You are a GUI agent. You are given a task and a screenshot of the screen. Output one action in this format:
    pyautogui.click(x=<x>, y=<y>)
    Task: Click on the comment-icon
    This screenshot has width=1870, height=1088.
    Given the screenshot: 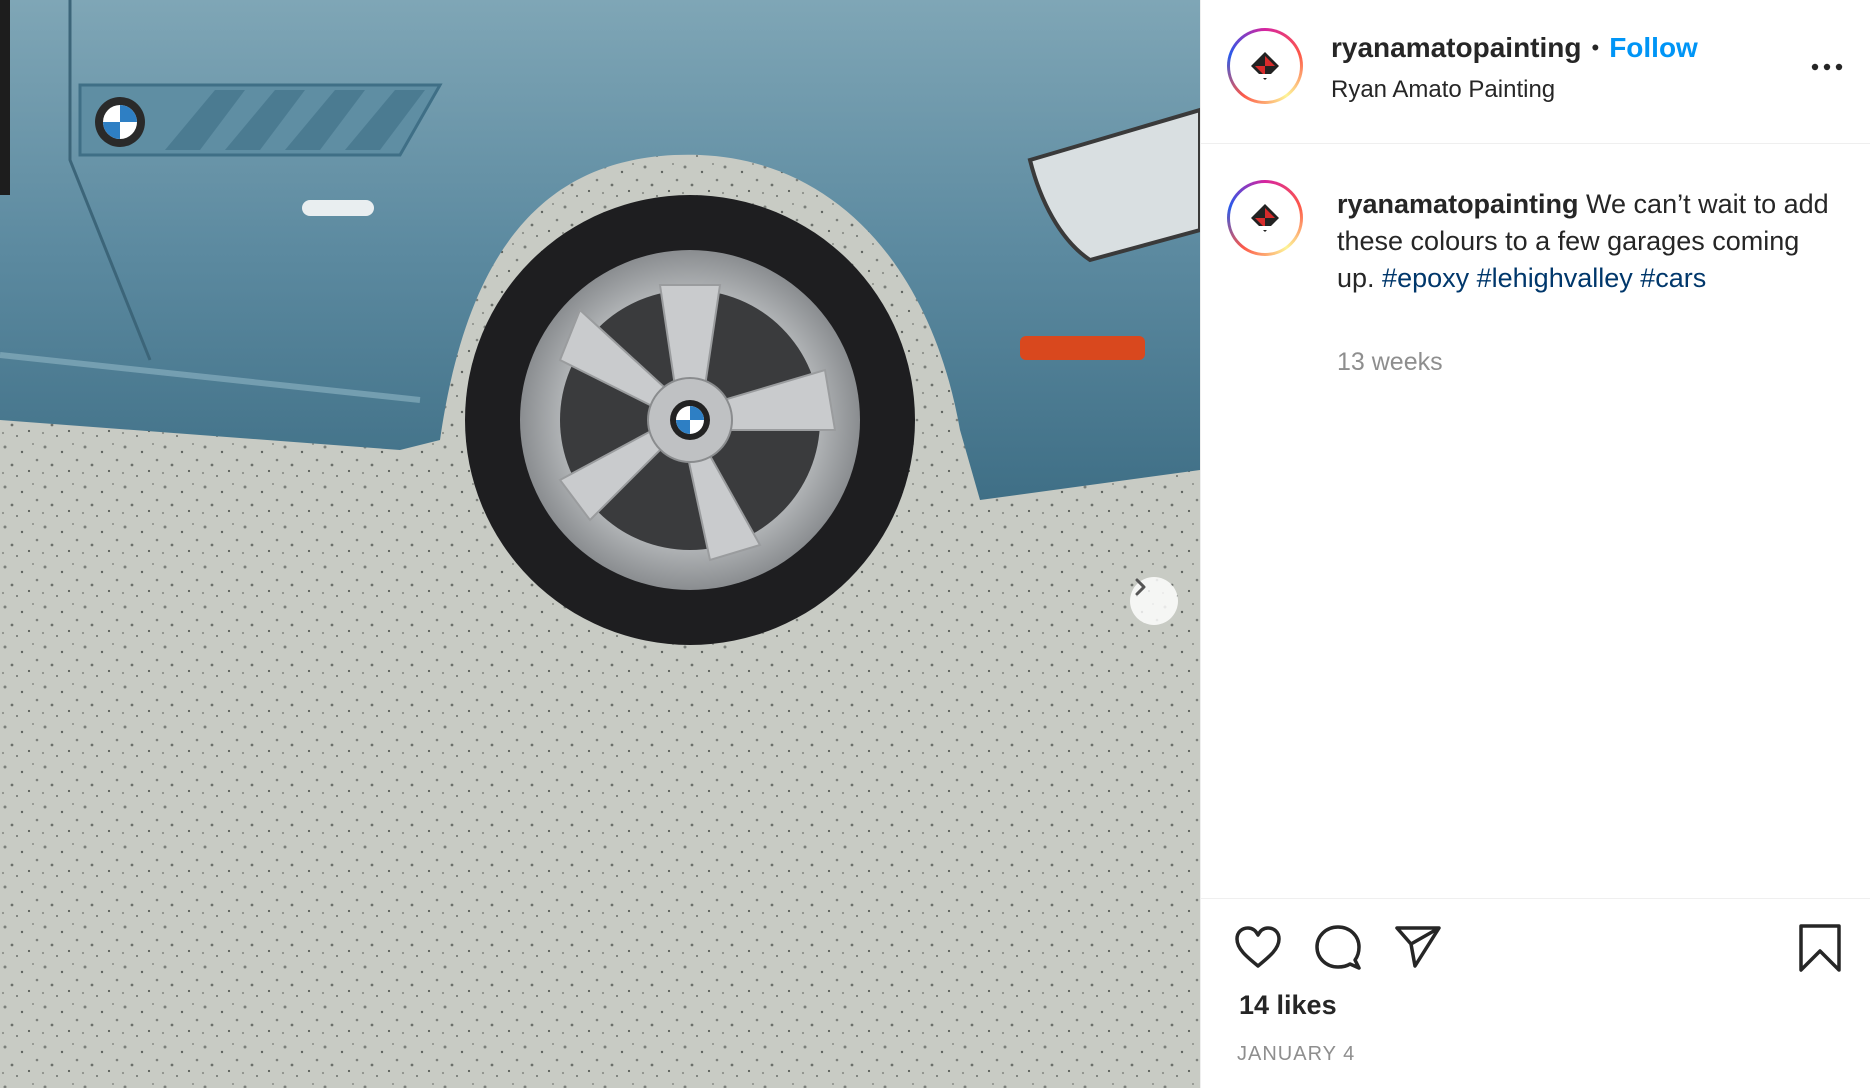 What is the action you would take?
    pyautogui.click(x=1338, y=947)
    